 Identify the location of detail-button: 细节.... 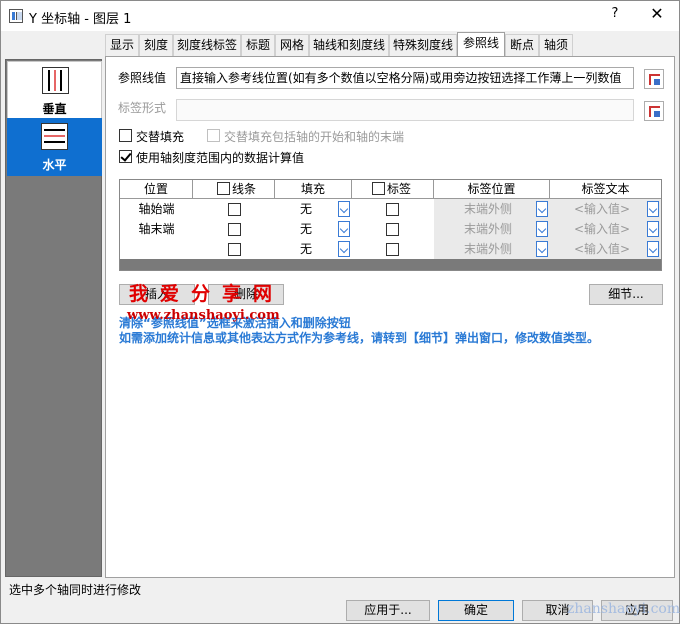
(626, 294).